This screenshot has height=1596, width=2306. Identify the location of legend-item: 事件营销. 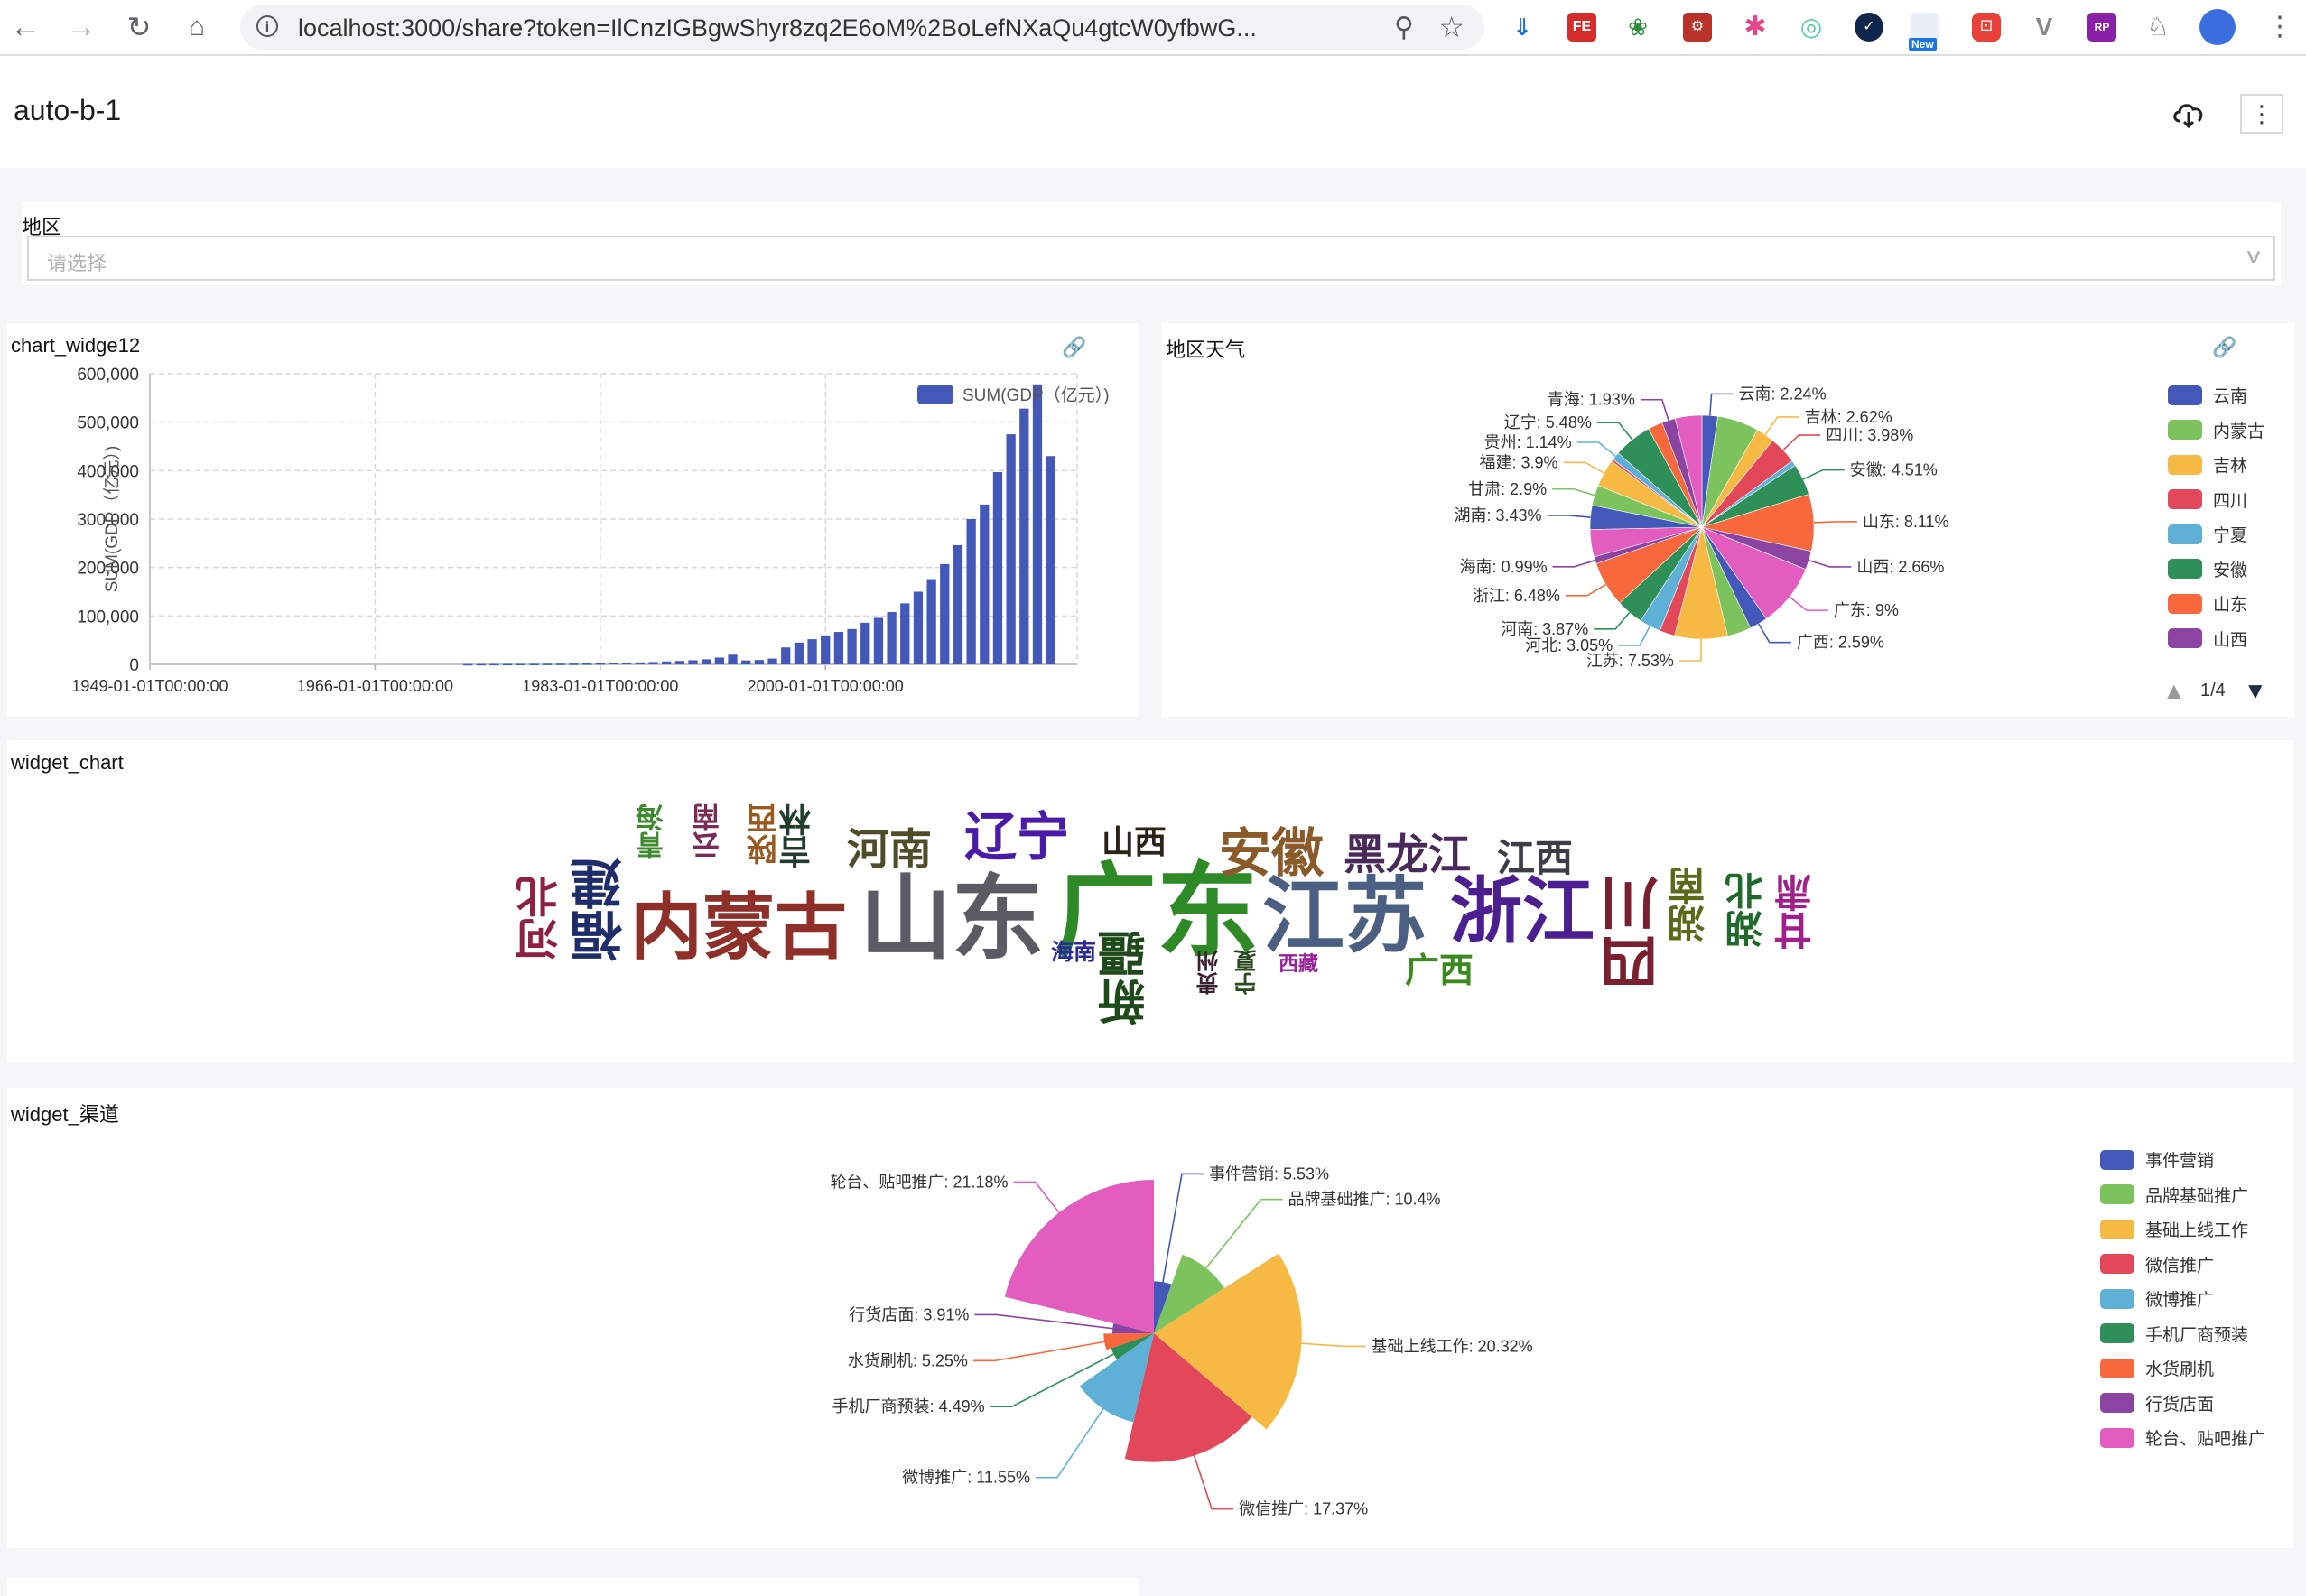
(2157, 1160).